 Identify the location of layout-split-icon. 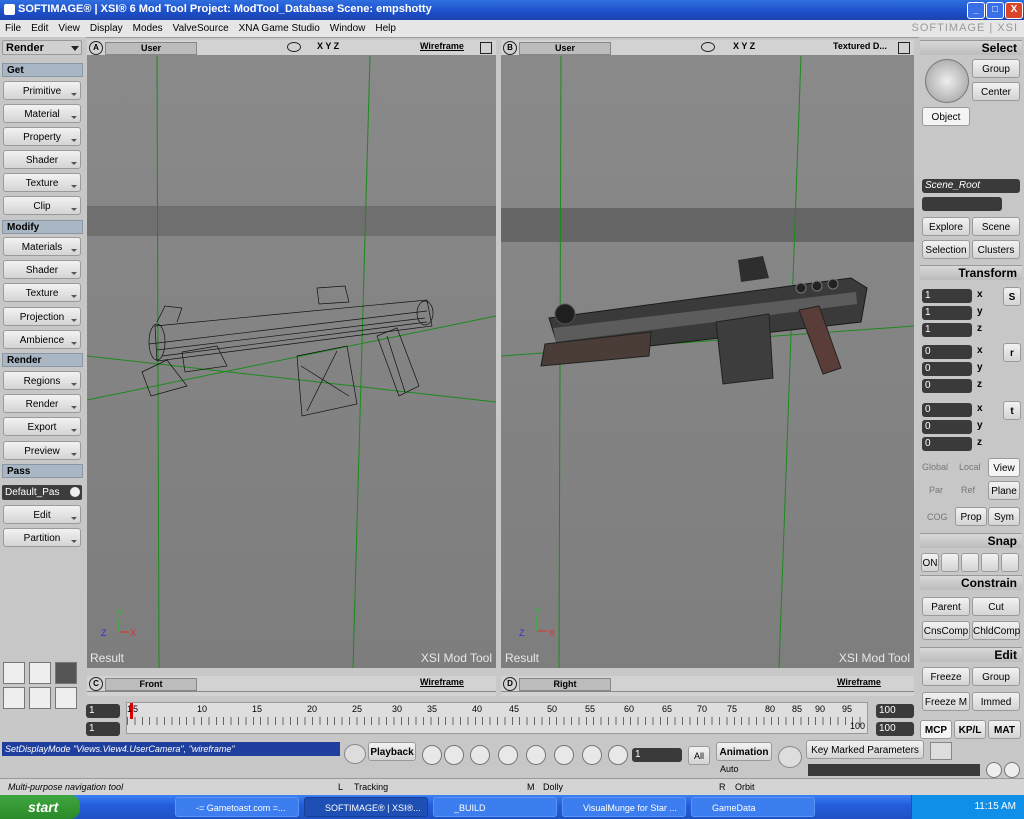
(40, 673).